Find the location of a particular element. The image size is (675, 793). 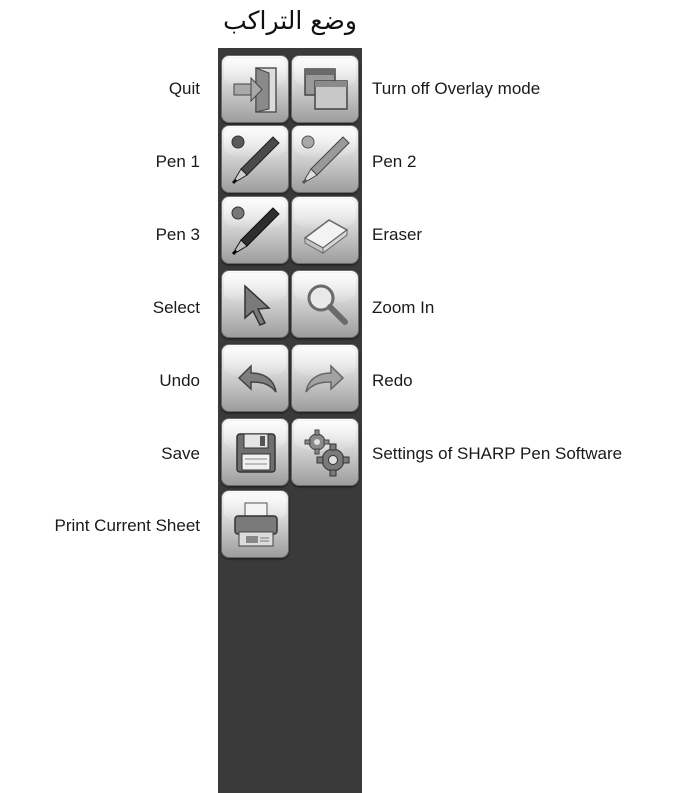

exit-door-icon is located at coordinates (256, 90).